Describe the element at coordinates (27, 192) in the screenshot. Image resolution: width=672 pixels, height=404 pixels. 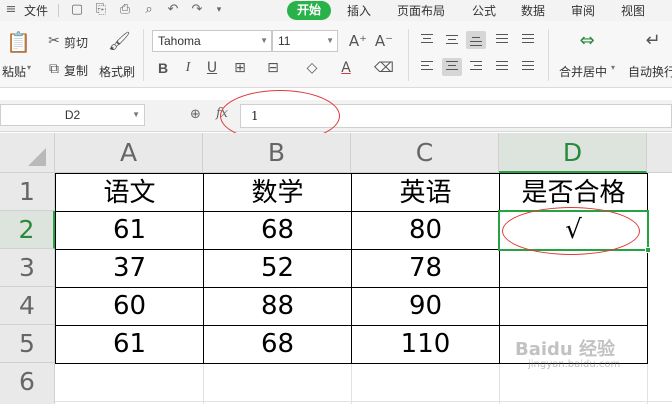
I see `row-header-1: 1` at that location.